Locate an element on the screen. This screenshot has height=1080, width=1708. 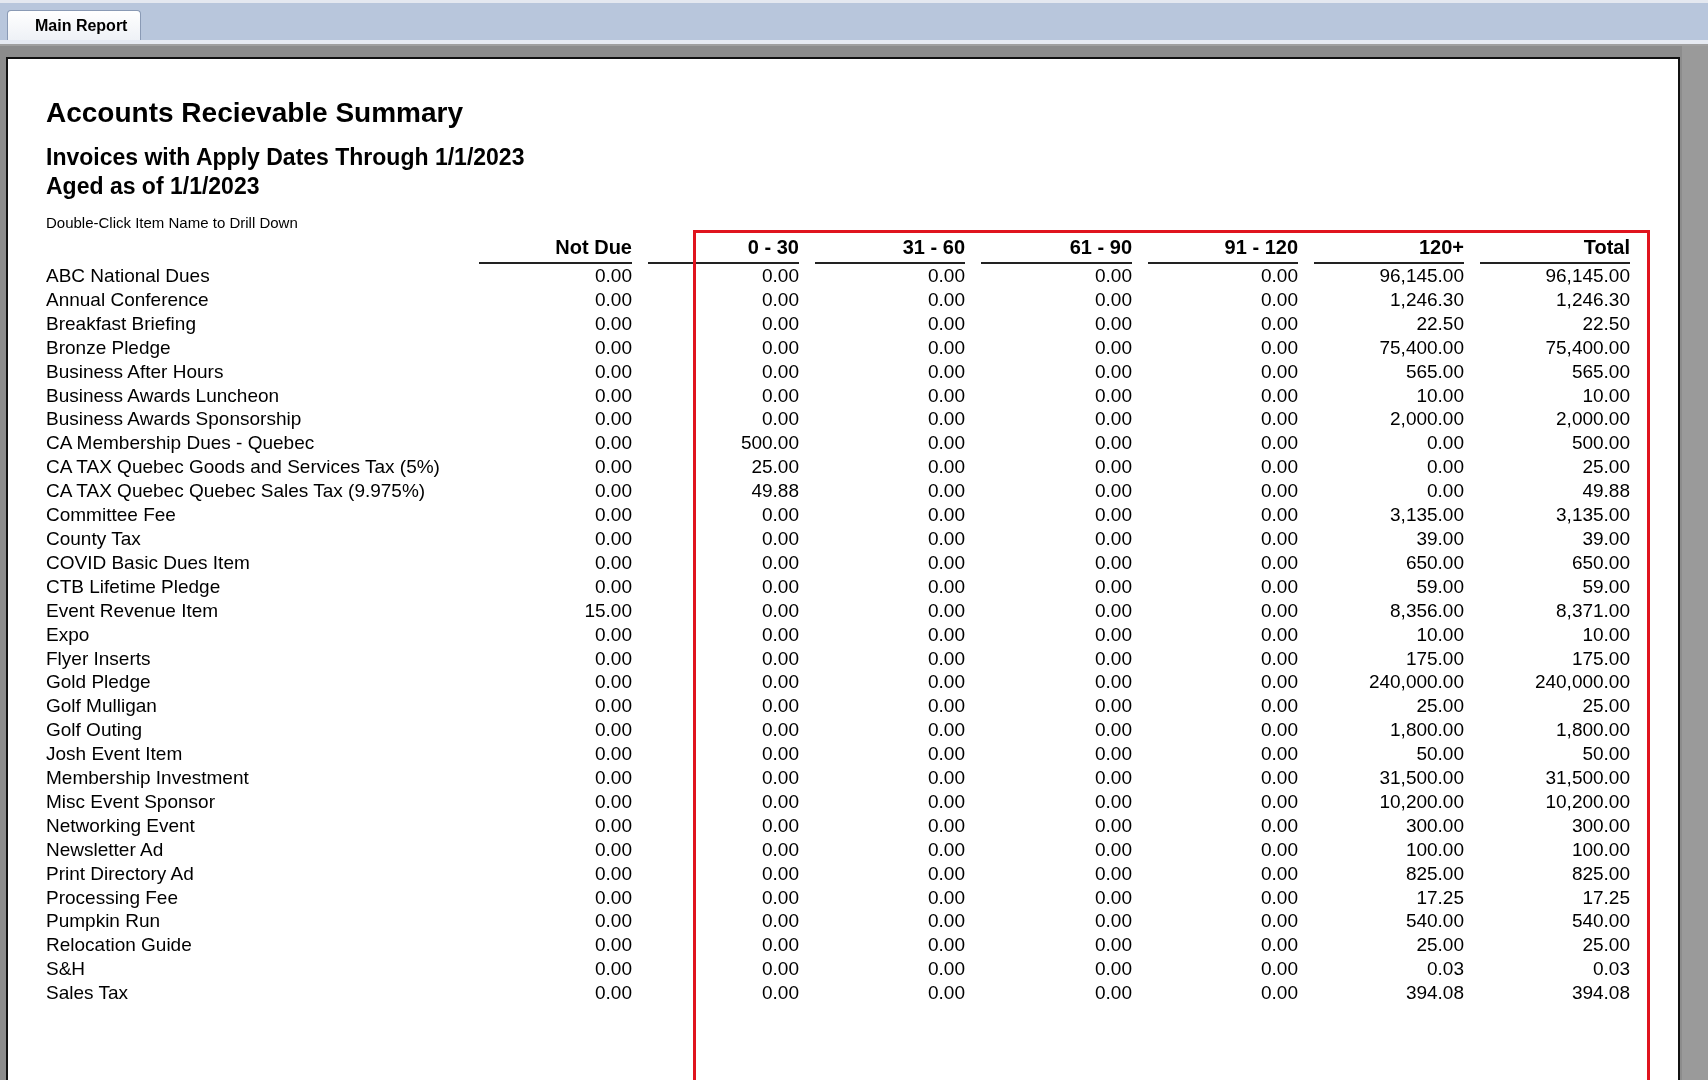
item-name: Josh Event Item is located at coordinates (254, 754).